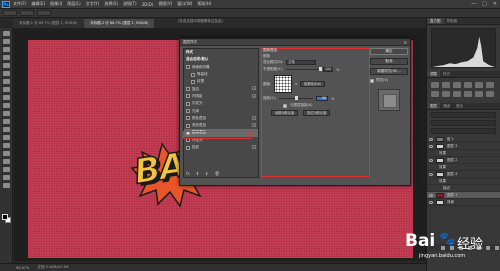  What do you see at coordinates (6, 153) in the screenshot?
I see `type-tool-icon` at bounding box center [6, 153].